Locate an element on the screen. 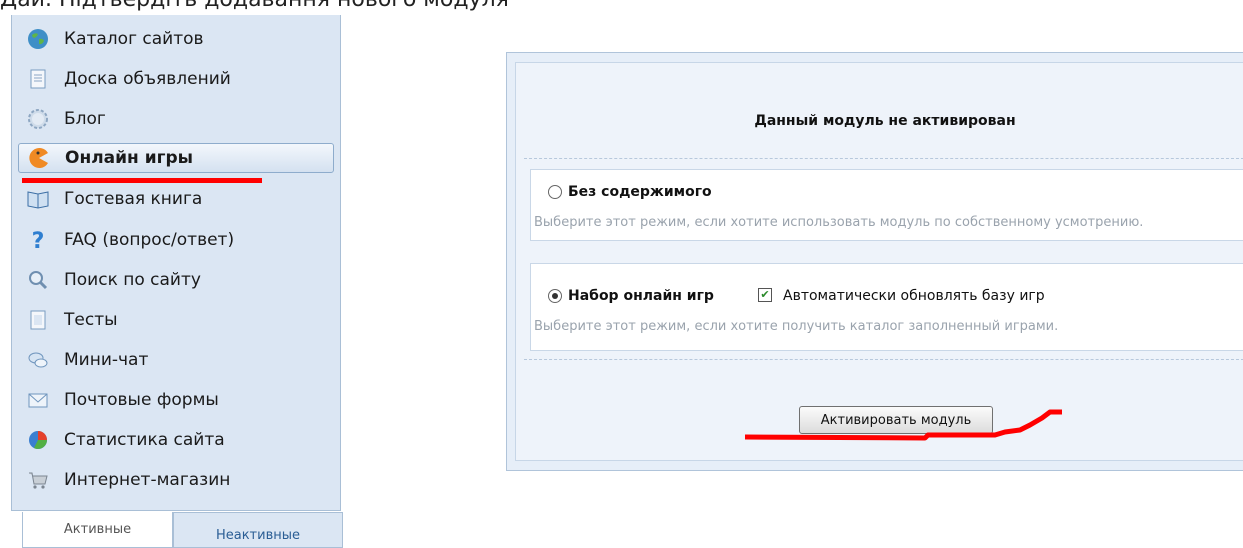 Image resolution: width=1243 pixels, height=548 pixels. book-icon is located at coordinates (38, 199).